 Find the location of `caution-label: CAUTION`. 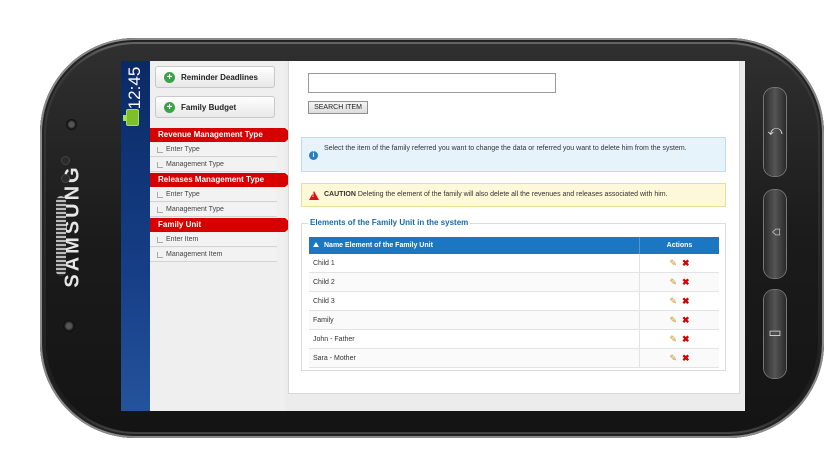

caution-label: CAUTION is located at coordinates (340, 194).